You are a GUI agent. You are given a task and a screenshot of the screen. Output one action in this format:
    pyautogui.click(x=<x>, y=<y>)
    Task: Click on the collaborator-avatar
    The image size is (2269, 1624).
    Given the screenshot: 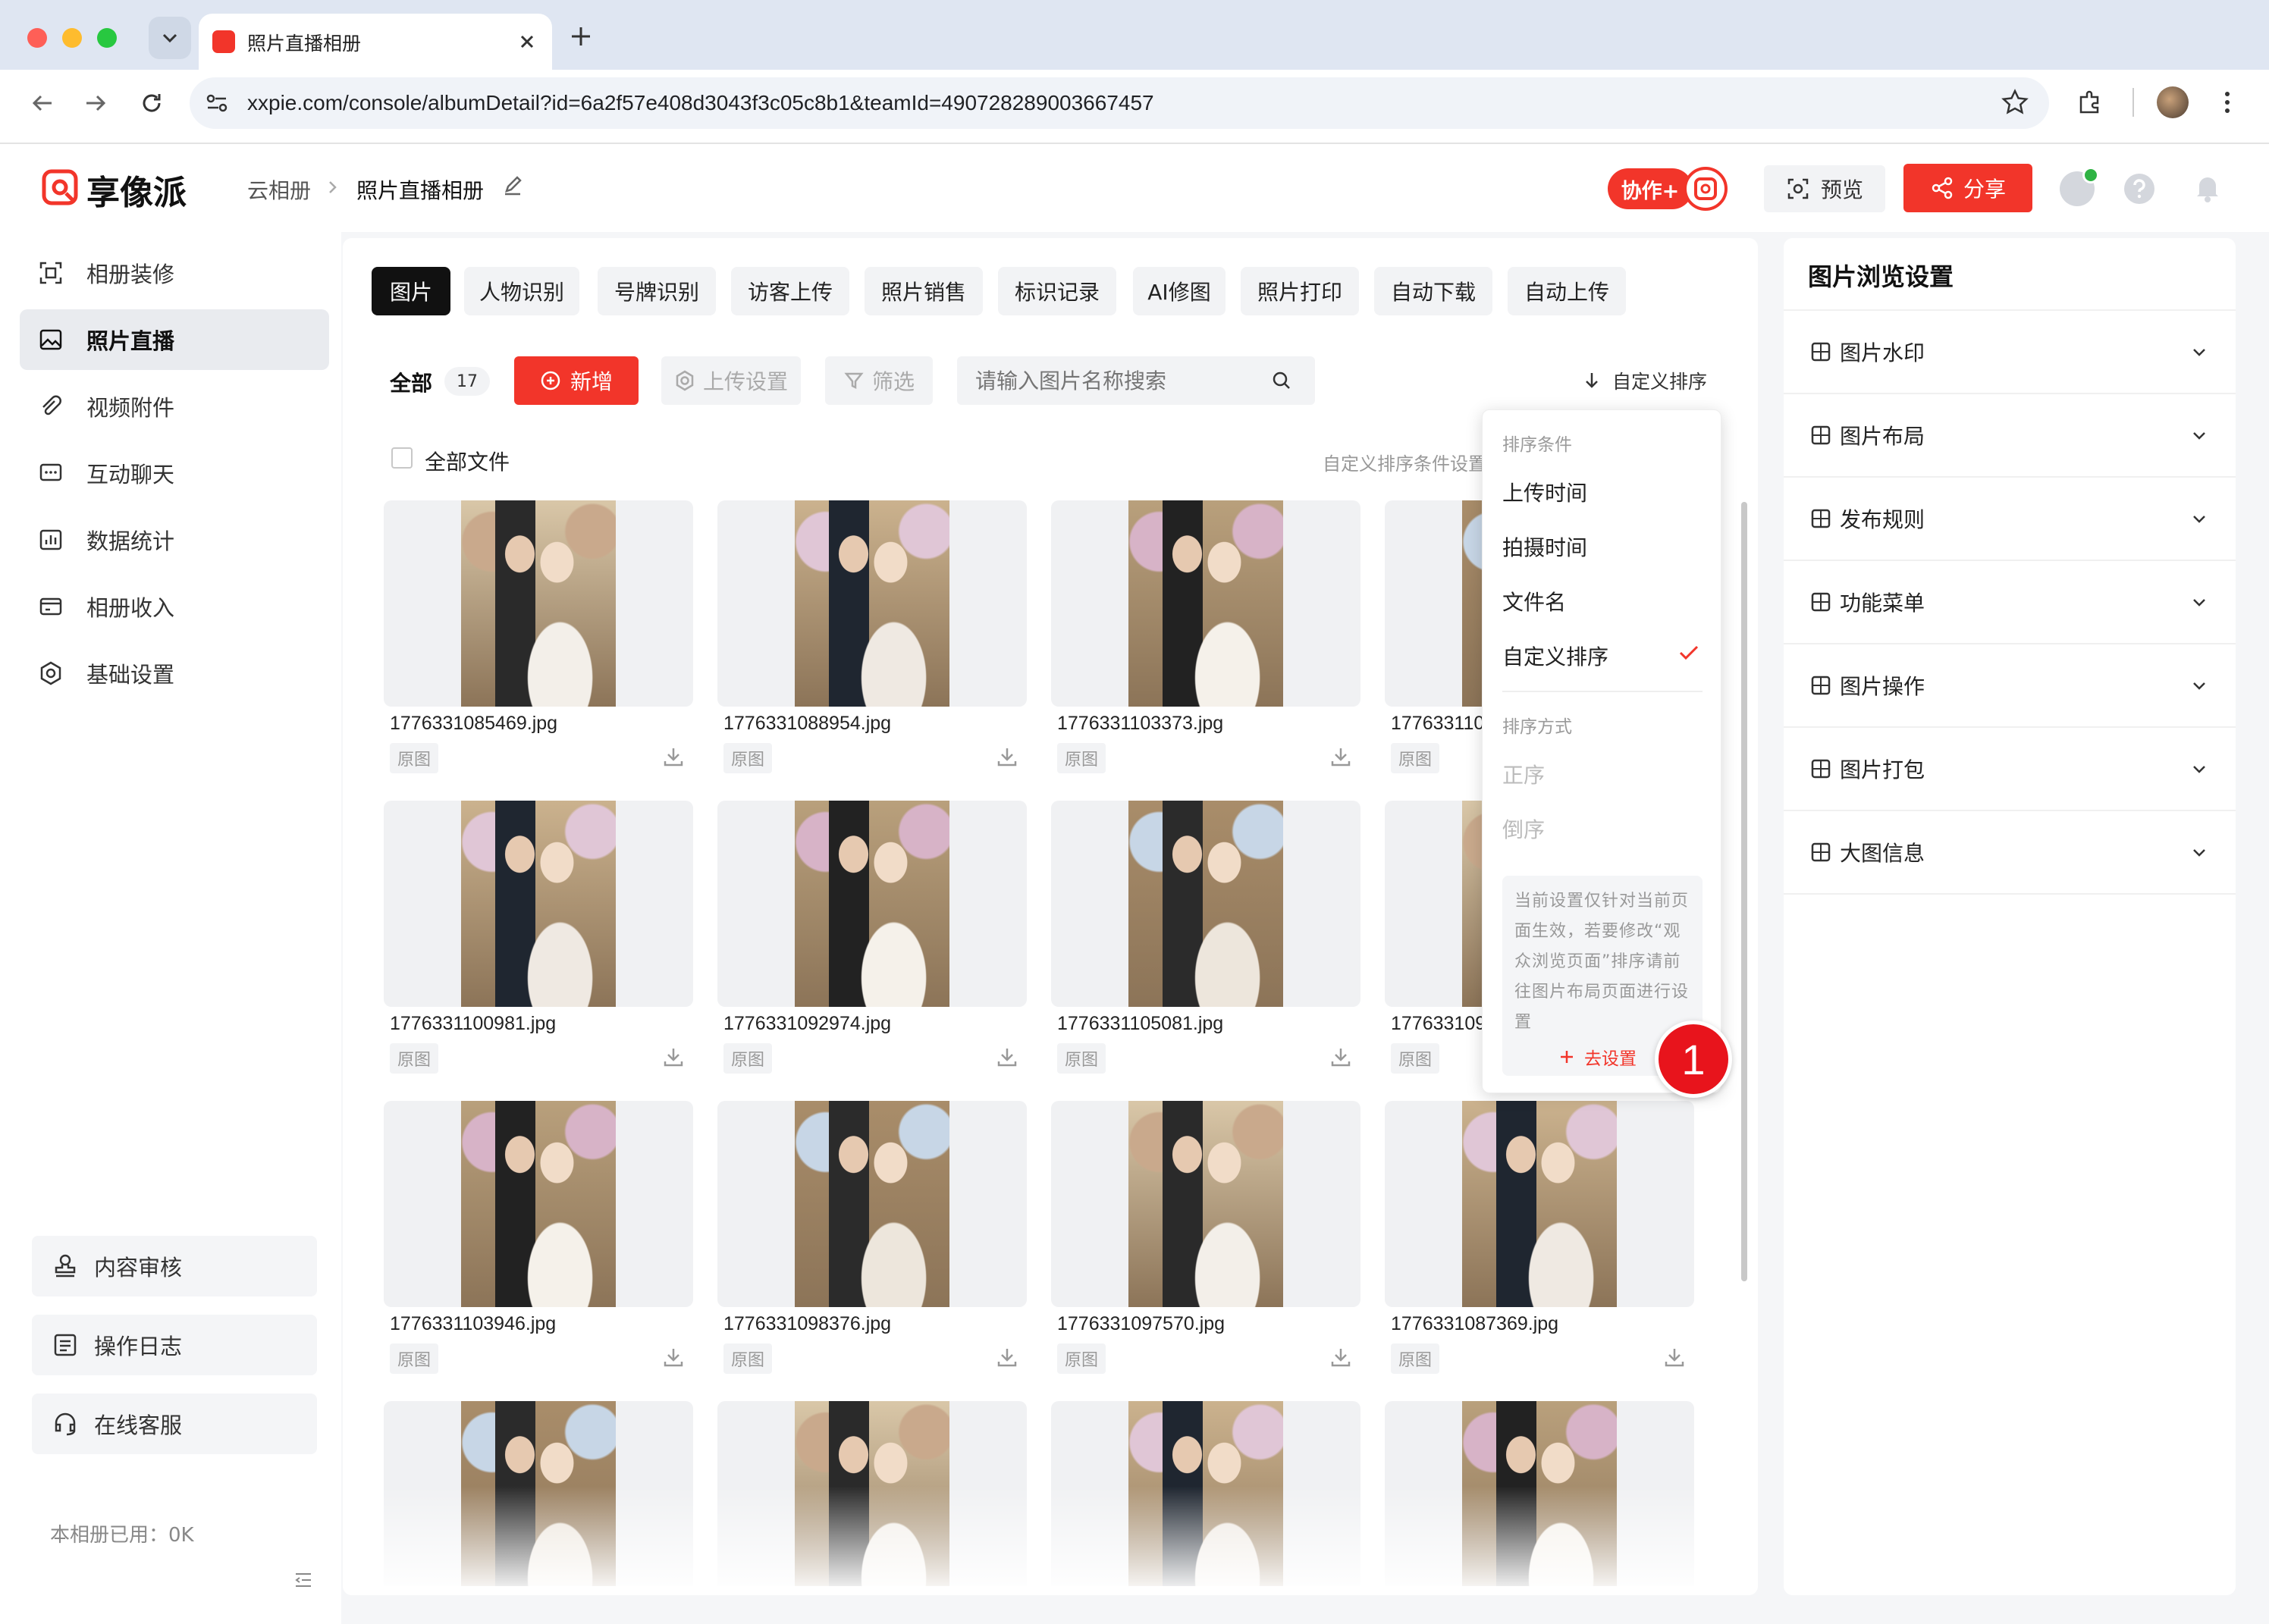 What is the action you would take?
    pyautogui.click(x=1706, y=189)
    